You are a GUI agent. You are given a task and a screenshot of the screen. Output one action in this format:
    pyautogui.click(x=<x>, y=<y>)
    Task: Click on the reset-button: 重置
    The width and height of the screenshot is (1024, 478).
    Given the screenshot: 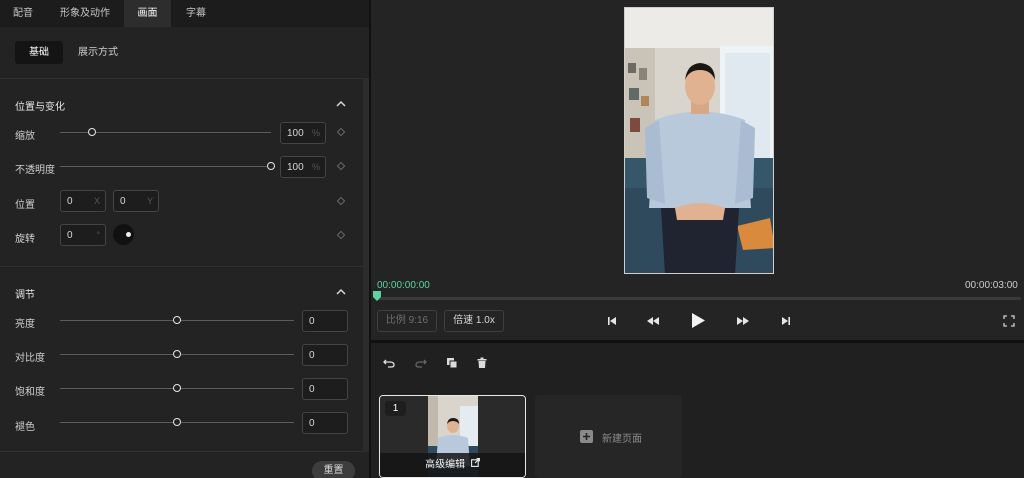 What is the action you would take?
    pyautogui.click(x=333, y=469)
    